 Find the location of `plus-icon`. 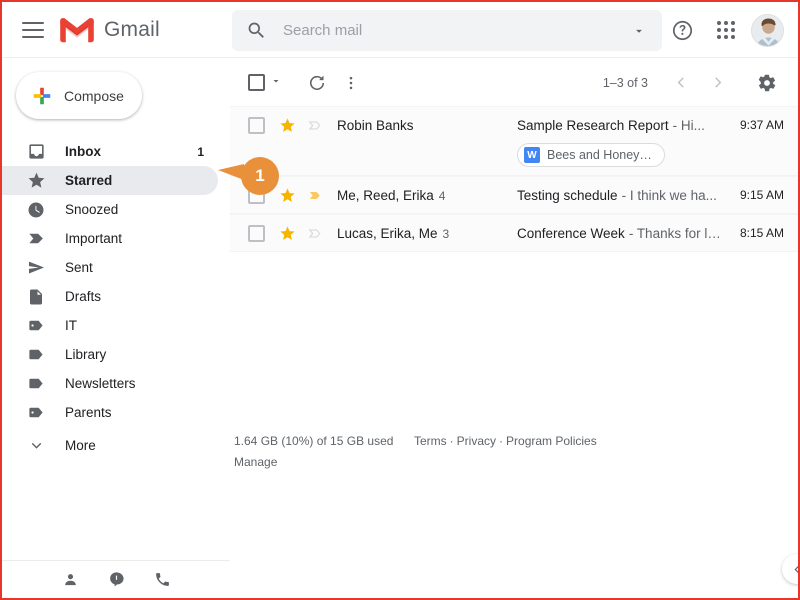

plus-icon is located at coordinates (42, 95).